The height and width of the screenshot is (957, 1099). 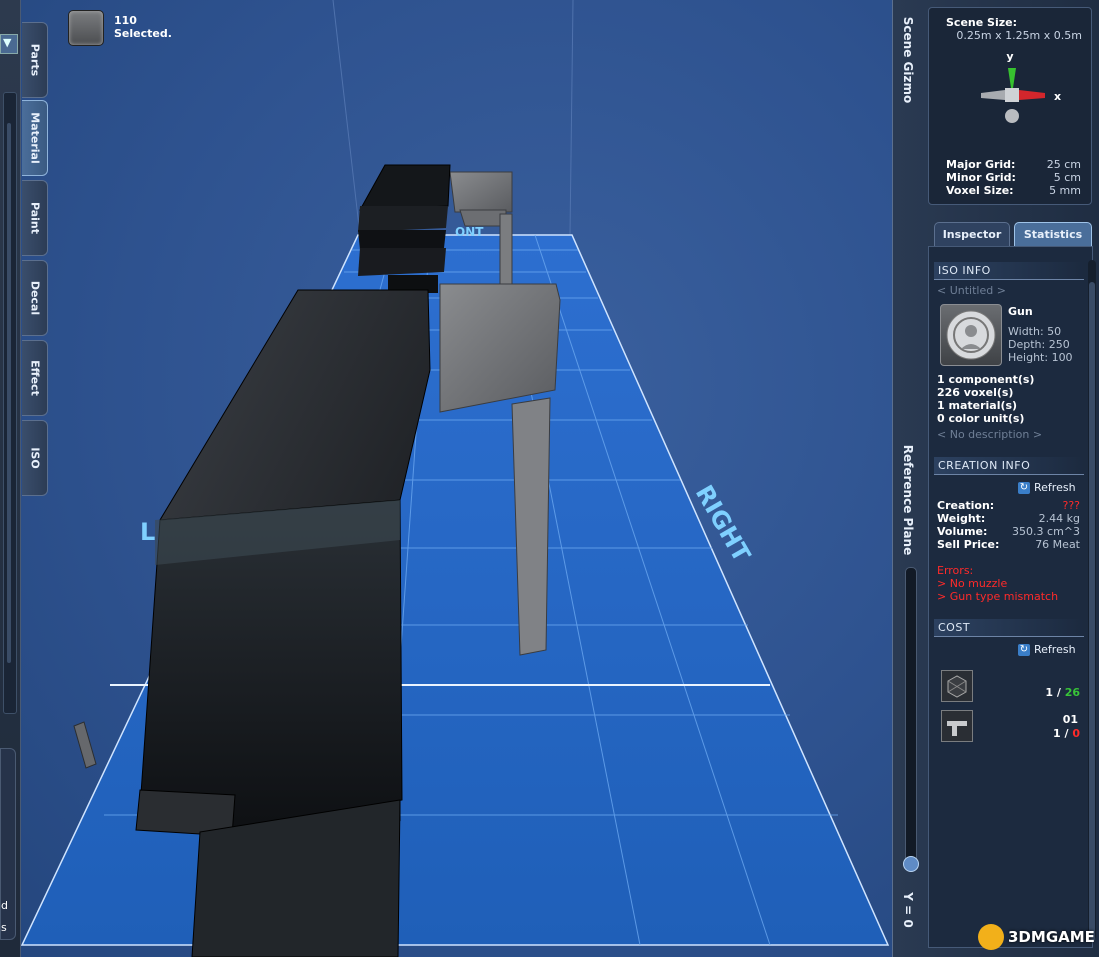 What do you see at coordinates (957, 726) in the screenshot?
I see `gun-part-icon` at bounding box center [957, 726].